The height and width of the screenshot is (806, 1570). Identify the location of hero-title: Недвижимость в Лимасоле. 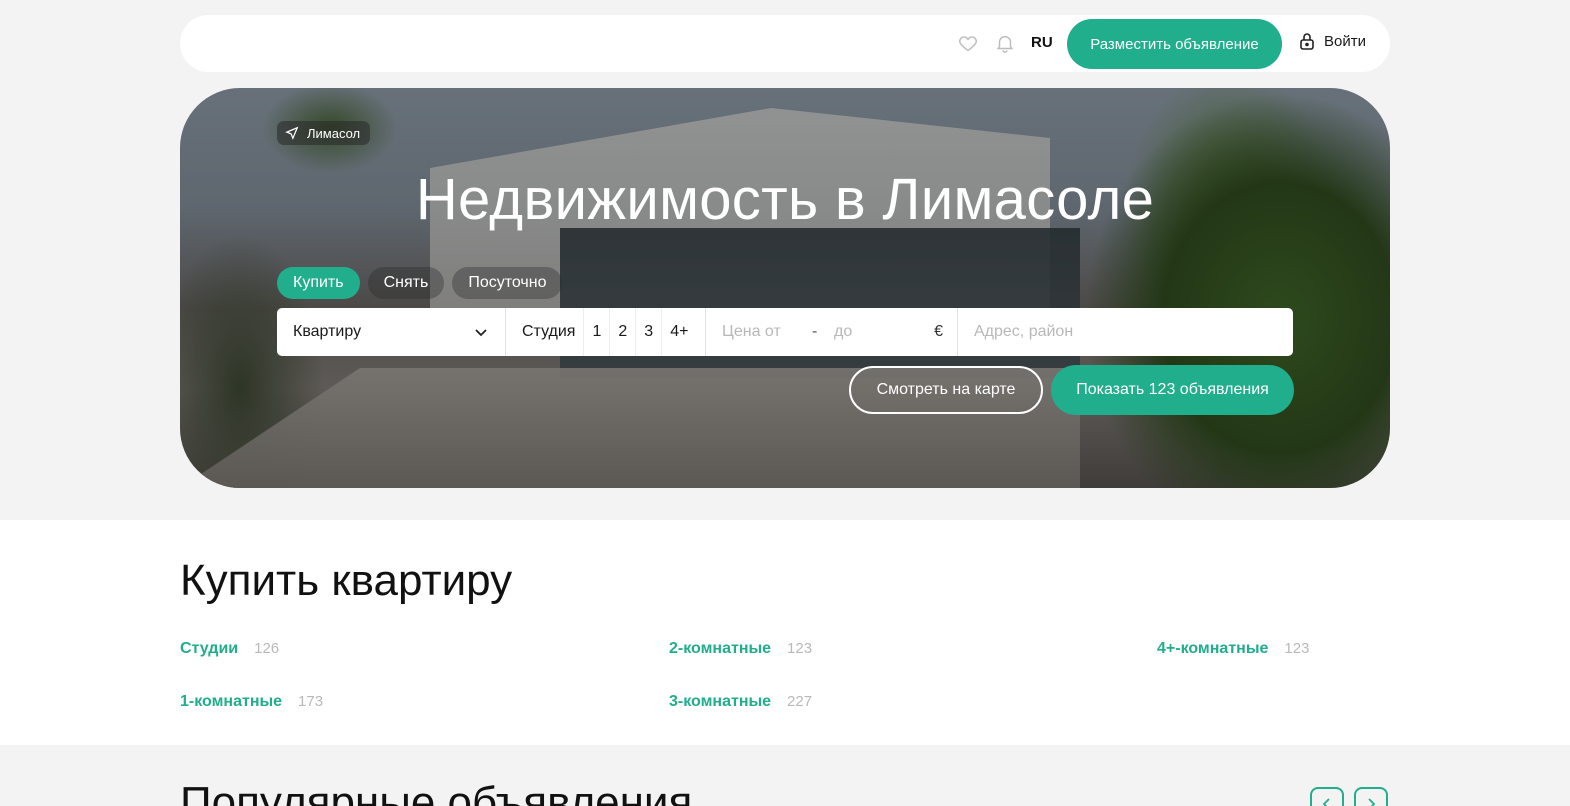
(785, 199).